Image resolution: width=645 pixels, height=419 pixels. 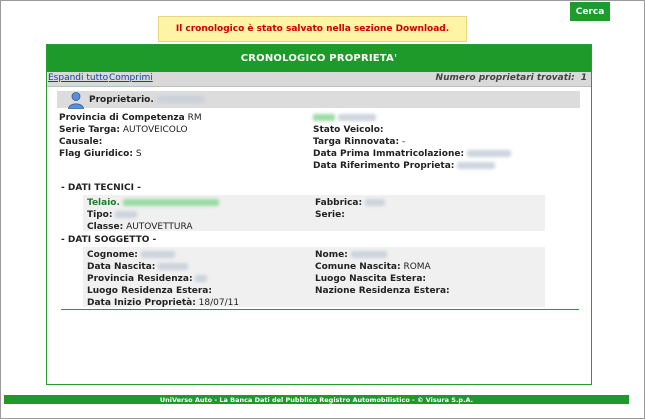 I want to click on field-data-inizio-proprieta: Data Inizio Proprietà: 18/07/11, so click(x=163, y=303).